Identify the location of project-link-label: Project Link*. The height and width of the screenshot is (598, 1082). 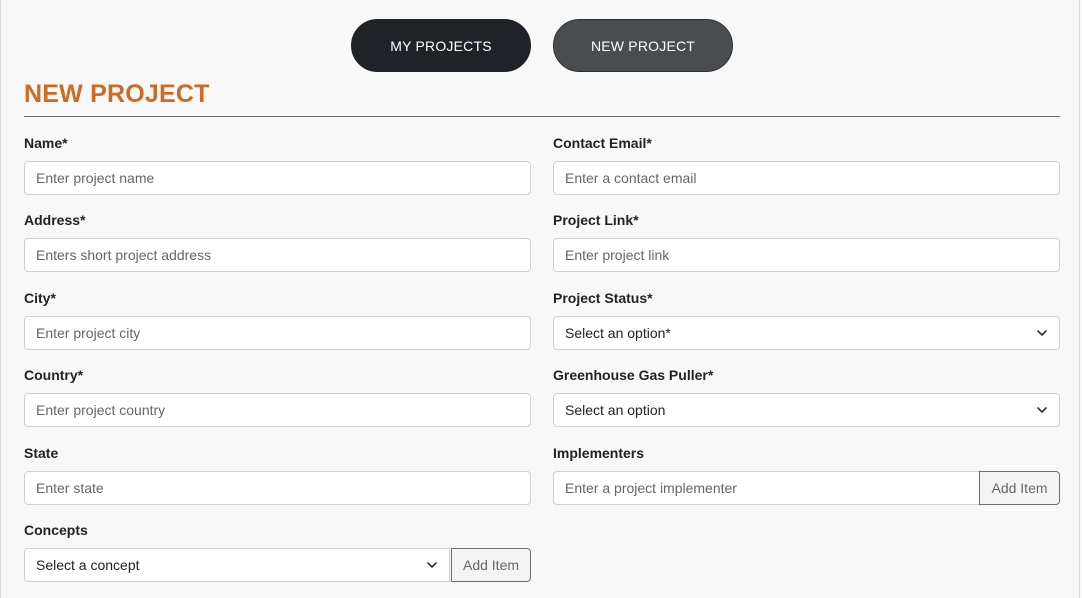
(596, 220).